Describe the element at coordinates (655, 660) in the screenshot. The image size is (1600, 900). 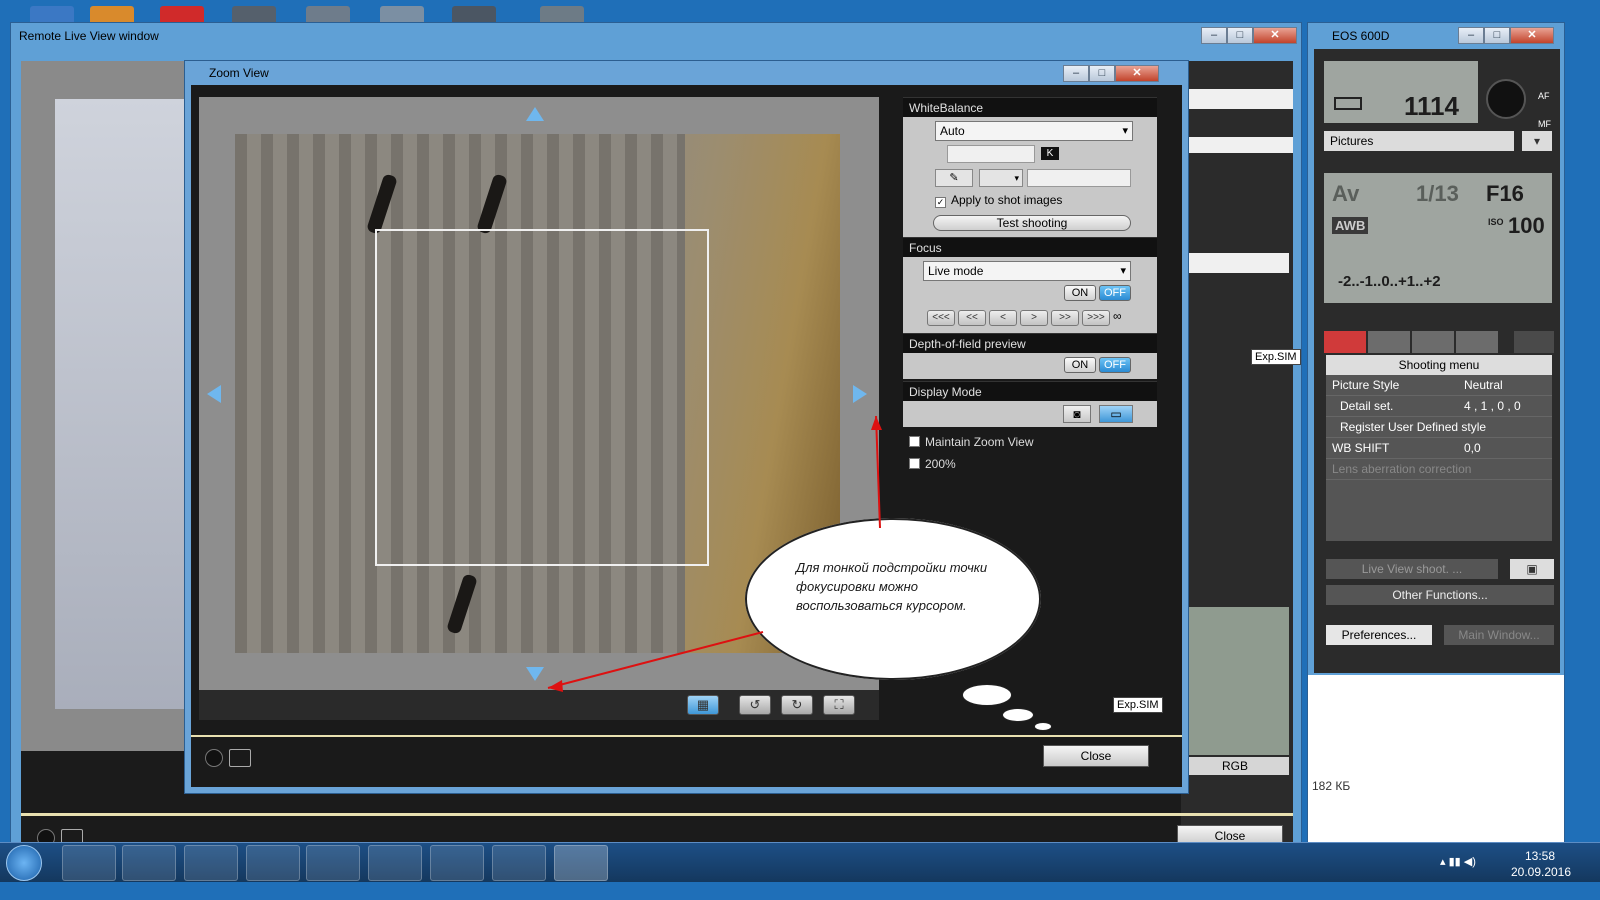
I see `arrow-to-down` at that location.